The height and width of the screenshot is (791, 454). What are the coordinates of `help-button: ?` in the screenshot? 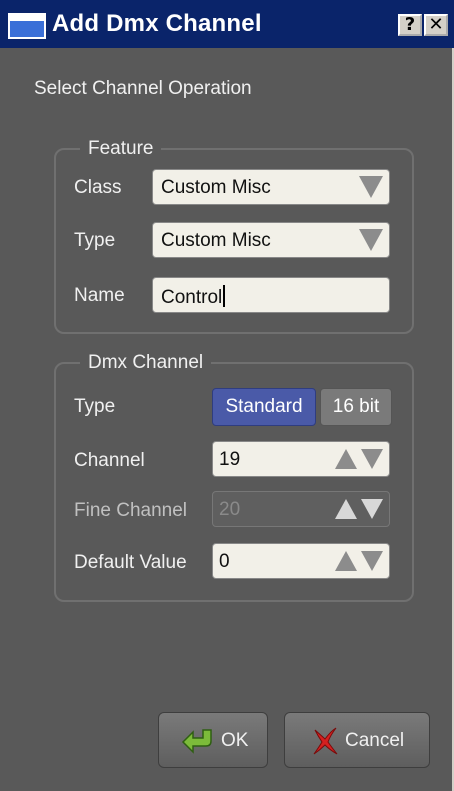 It's located at (410, 25).